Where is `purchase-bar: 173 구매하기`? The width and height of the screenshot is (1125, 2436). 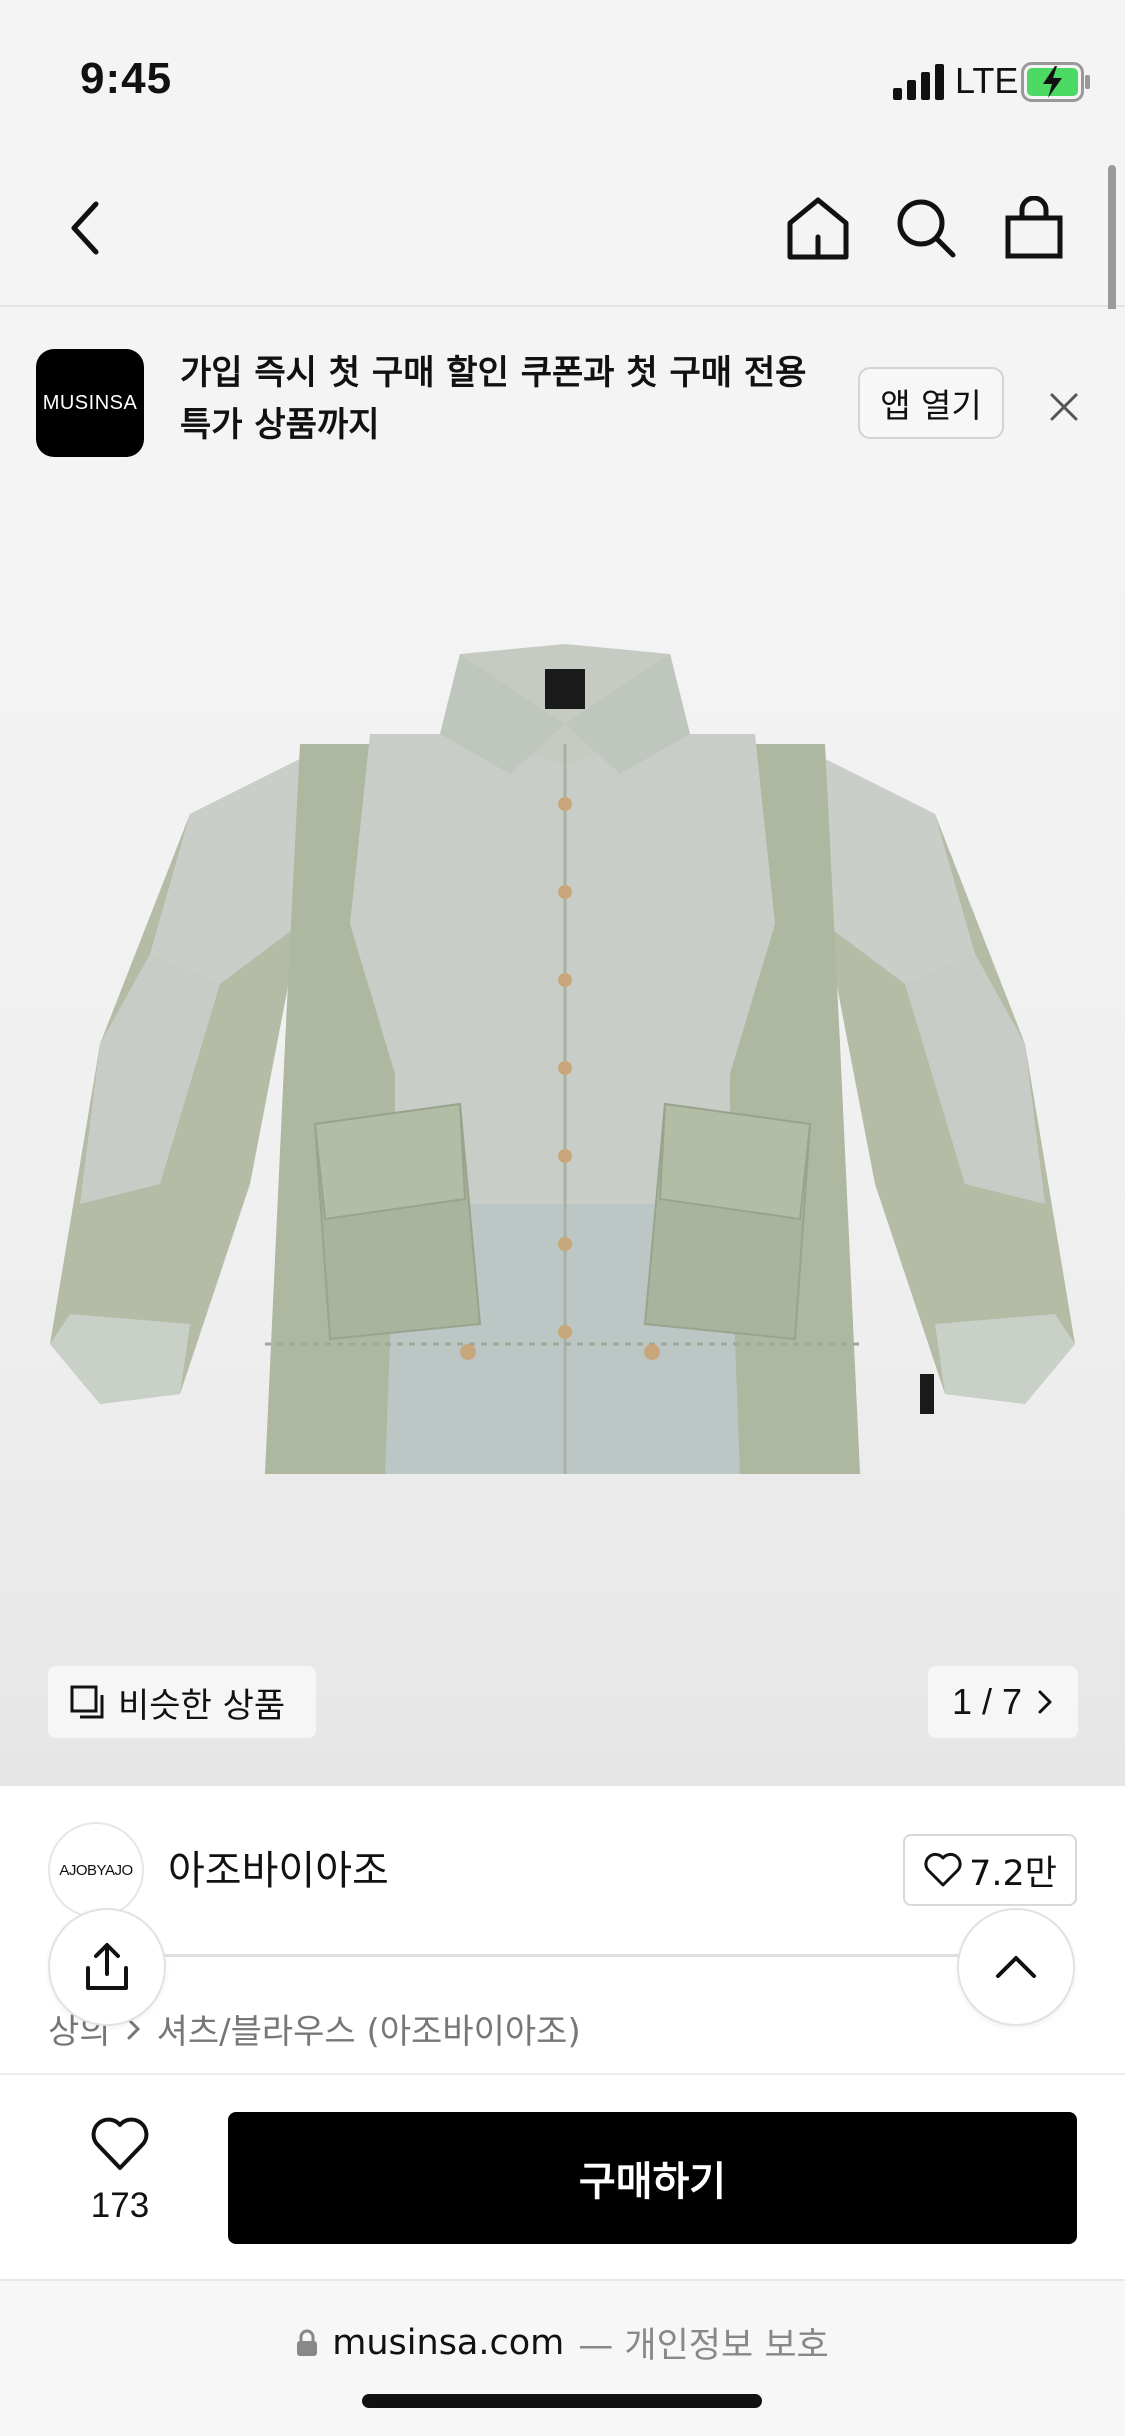
purchase-bar: 173 구매하기 is located at coordinates (562, 2178).